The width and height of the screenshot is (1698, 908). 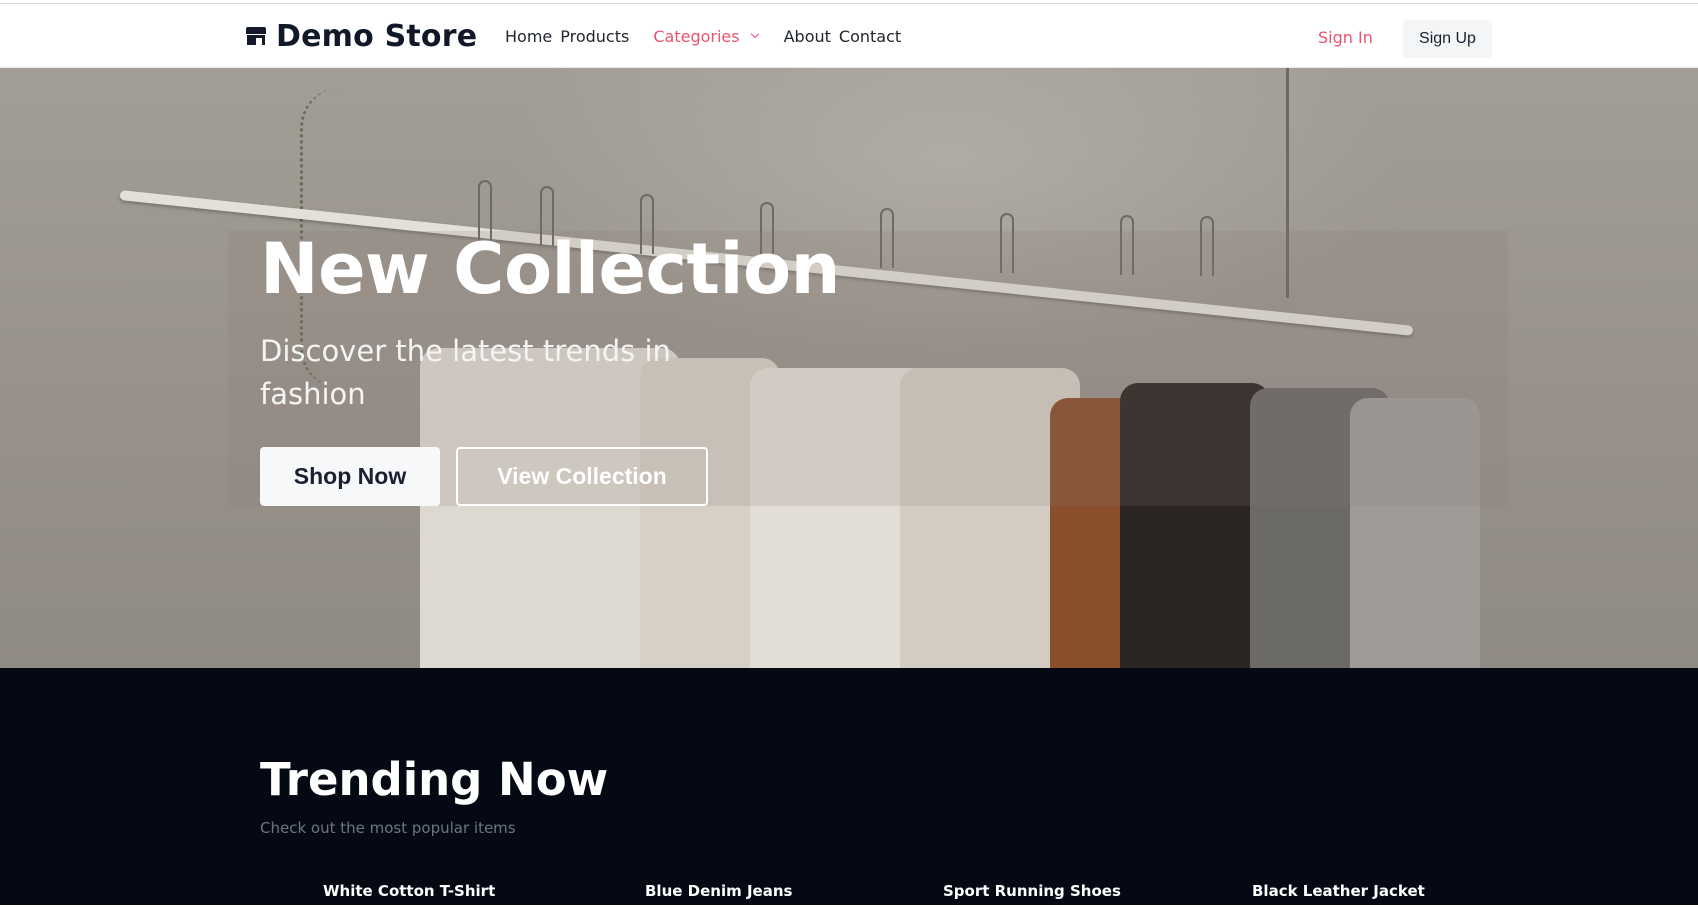 What do you see at coordinates (696, 36) in the screenshot?
I see `nav-categories-label: Categories` at bounding box center [696, 36].